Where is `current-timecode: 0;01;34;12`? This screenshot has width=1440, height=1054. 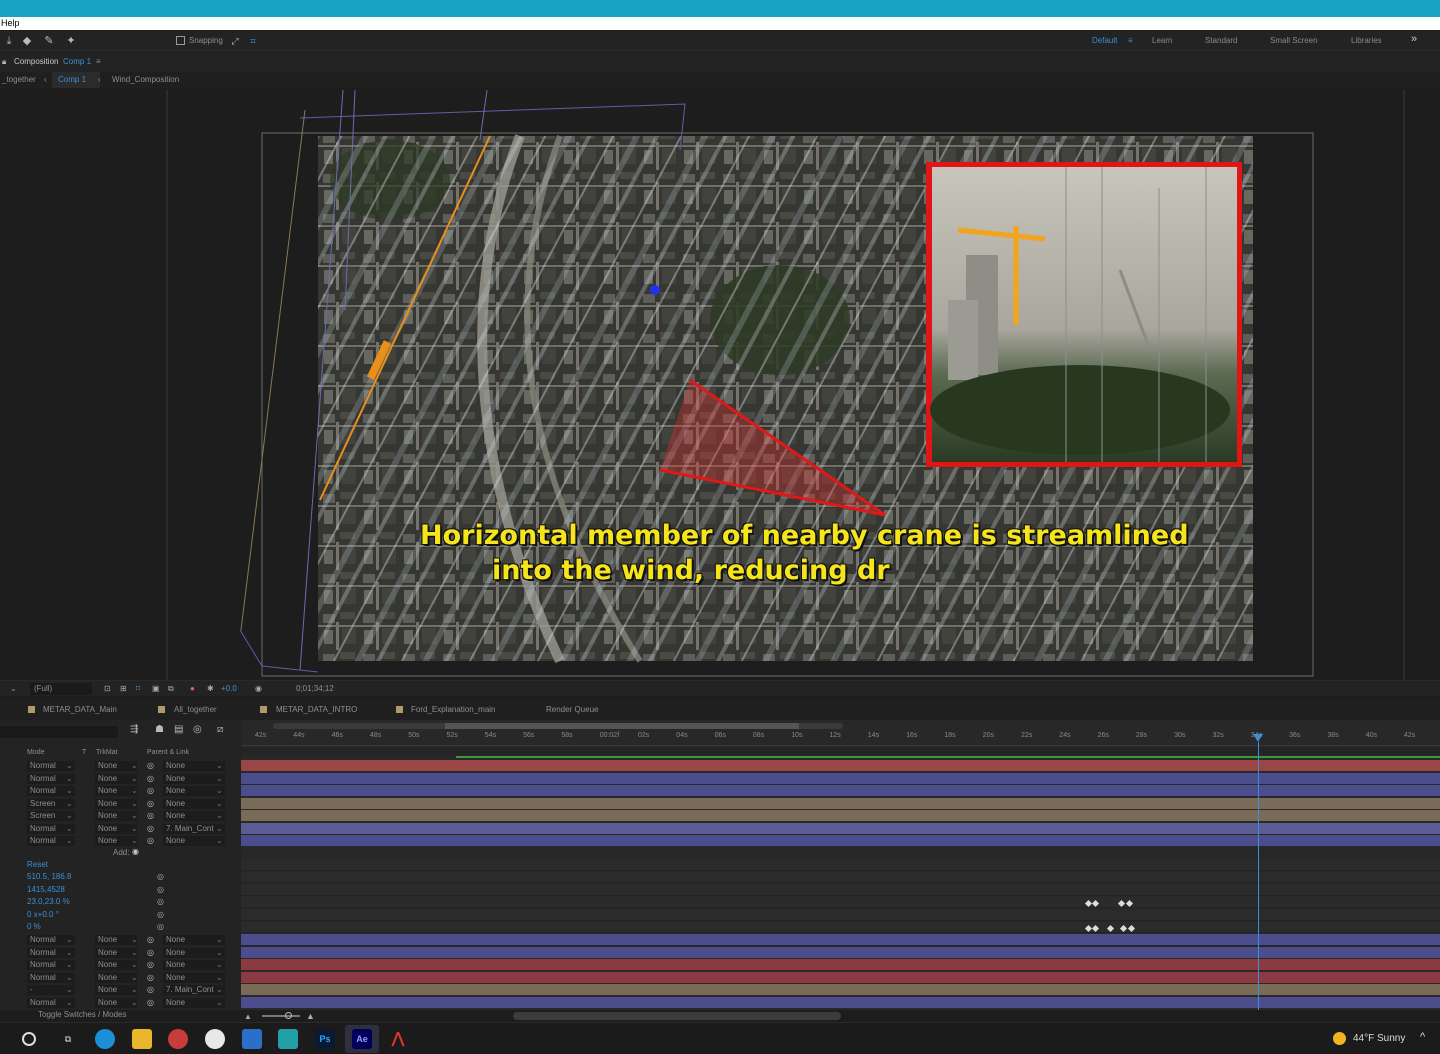
current-timecode: 0;01;34;12 is located at coordinates (315, 689).